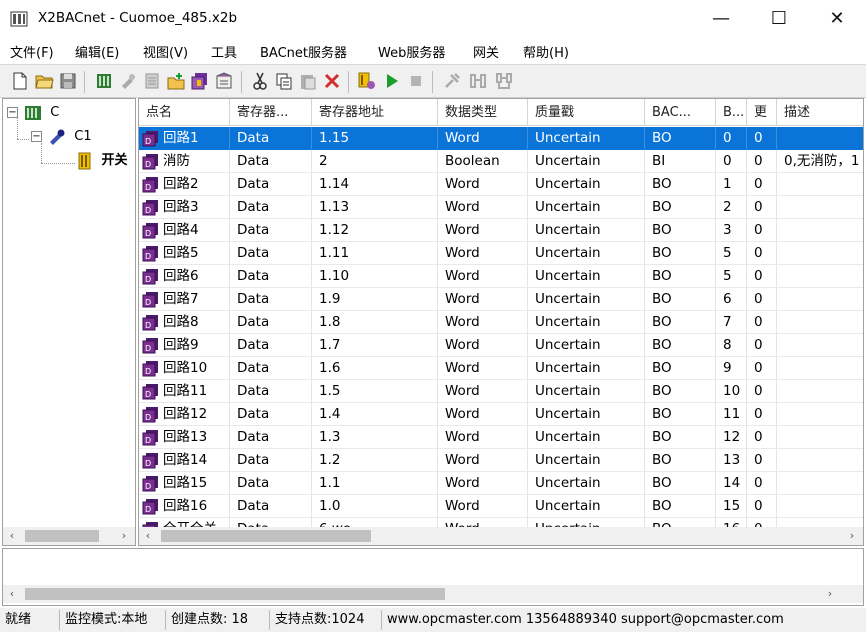 The height and width of the screenshot is (632, 866). What do you see at coordinates (184, 460) in the screenshot?
I see `col-point-name-cell: D 回路14` at bounding box center [184, 460].